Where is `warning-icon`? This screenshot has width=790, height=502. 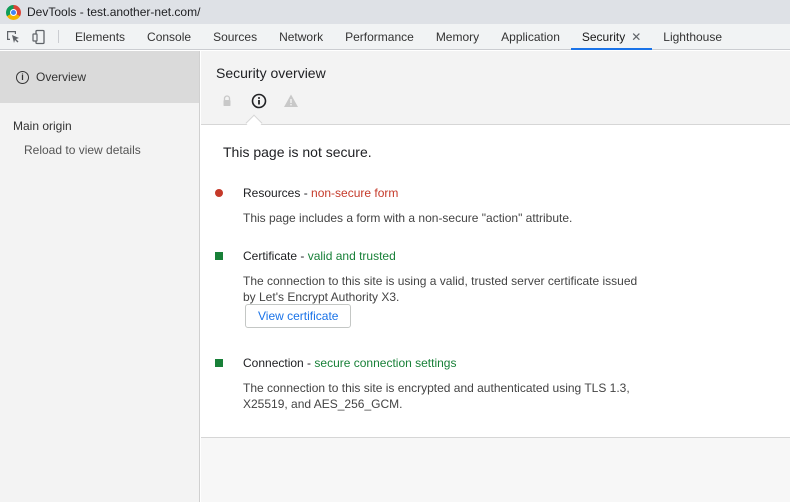
warning-icon is located at coordinates (291, 101).